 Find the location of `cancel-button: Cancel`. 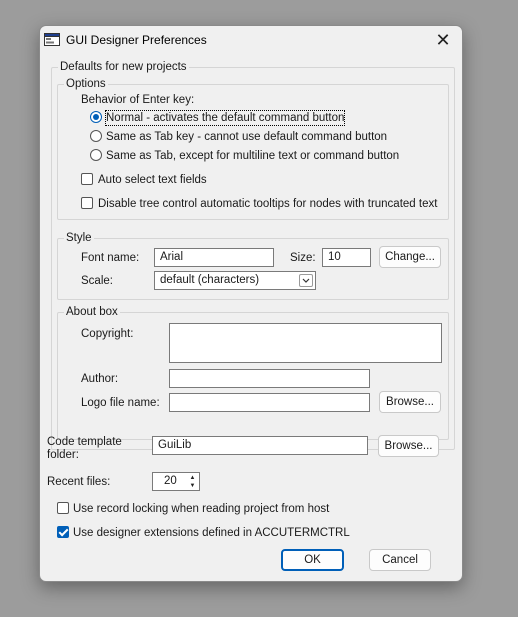

cancel-button: Cancel is located at coordinates (400, 560).